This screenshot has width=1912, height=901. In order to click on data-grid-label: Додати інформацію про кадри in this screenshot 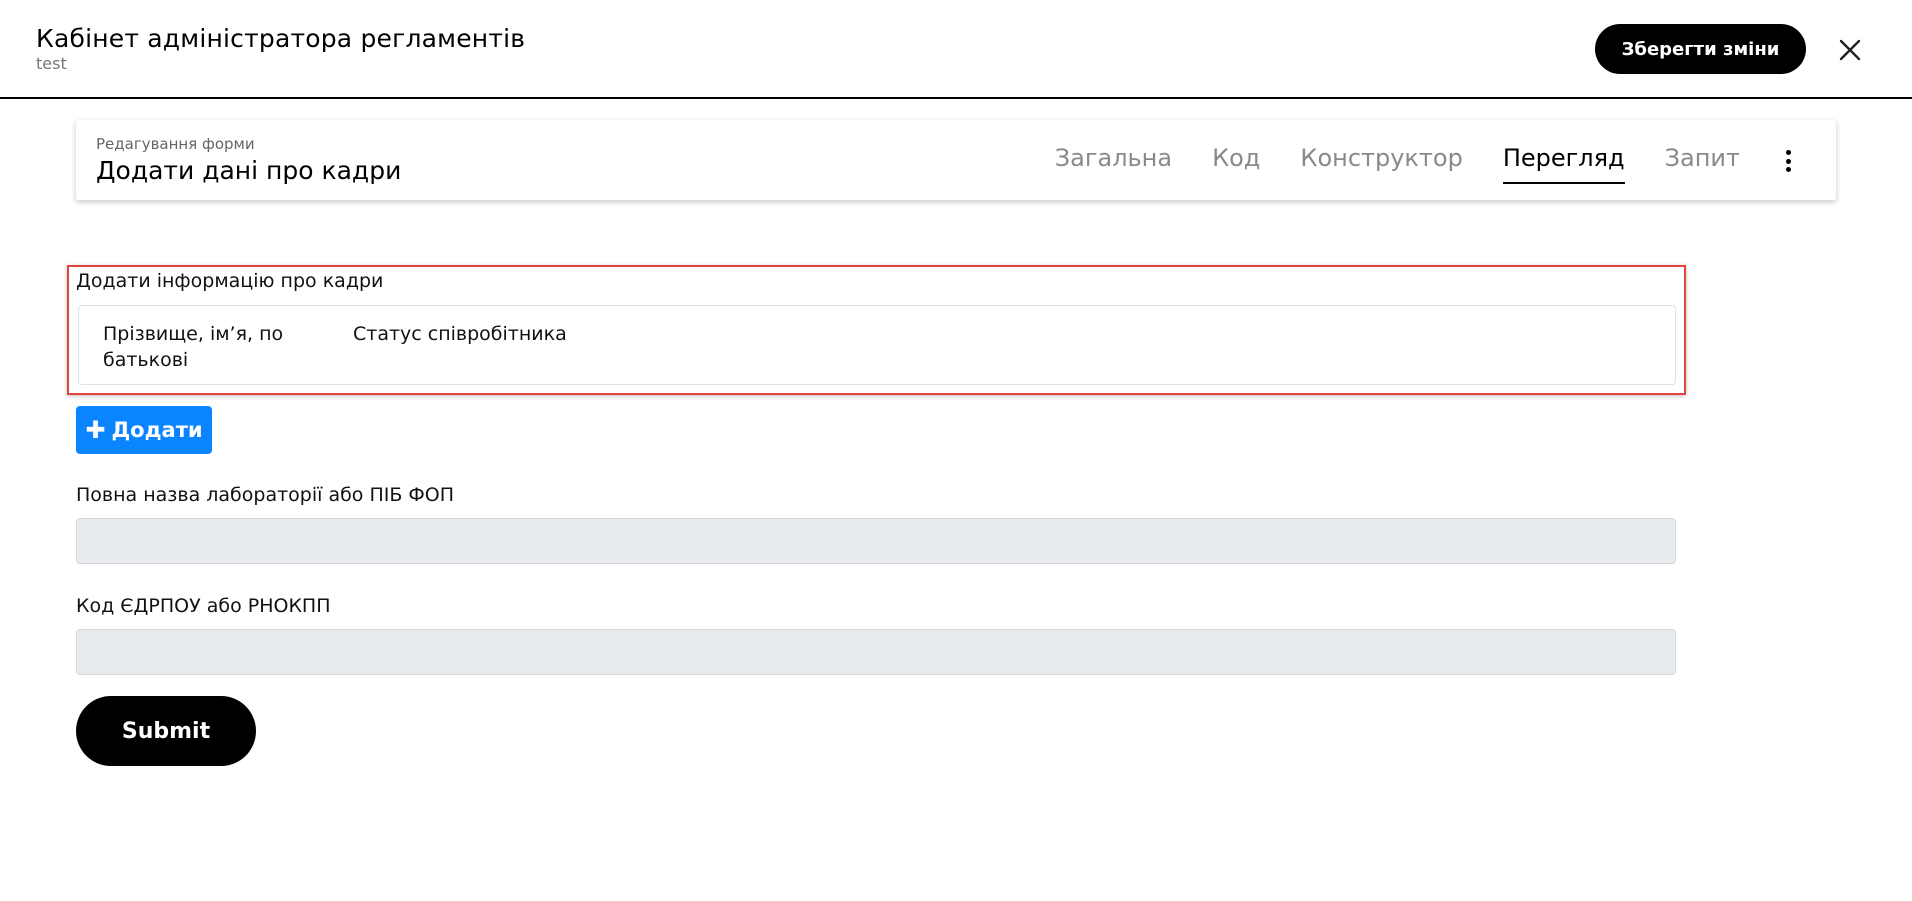, I will do `click(230, 281)`.